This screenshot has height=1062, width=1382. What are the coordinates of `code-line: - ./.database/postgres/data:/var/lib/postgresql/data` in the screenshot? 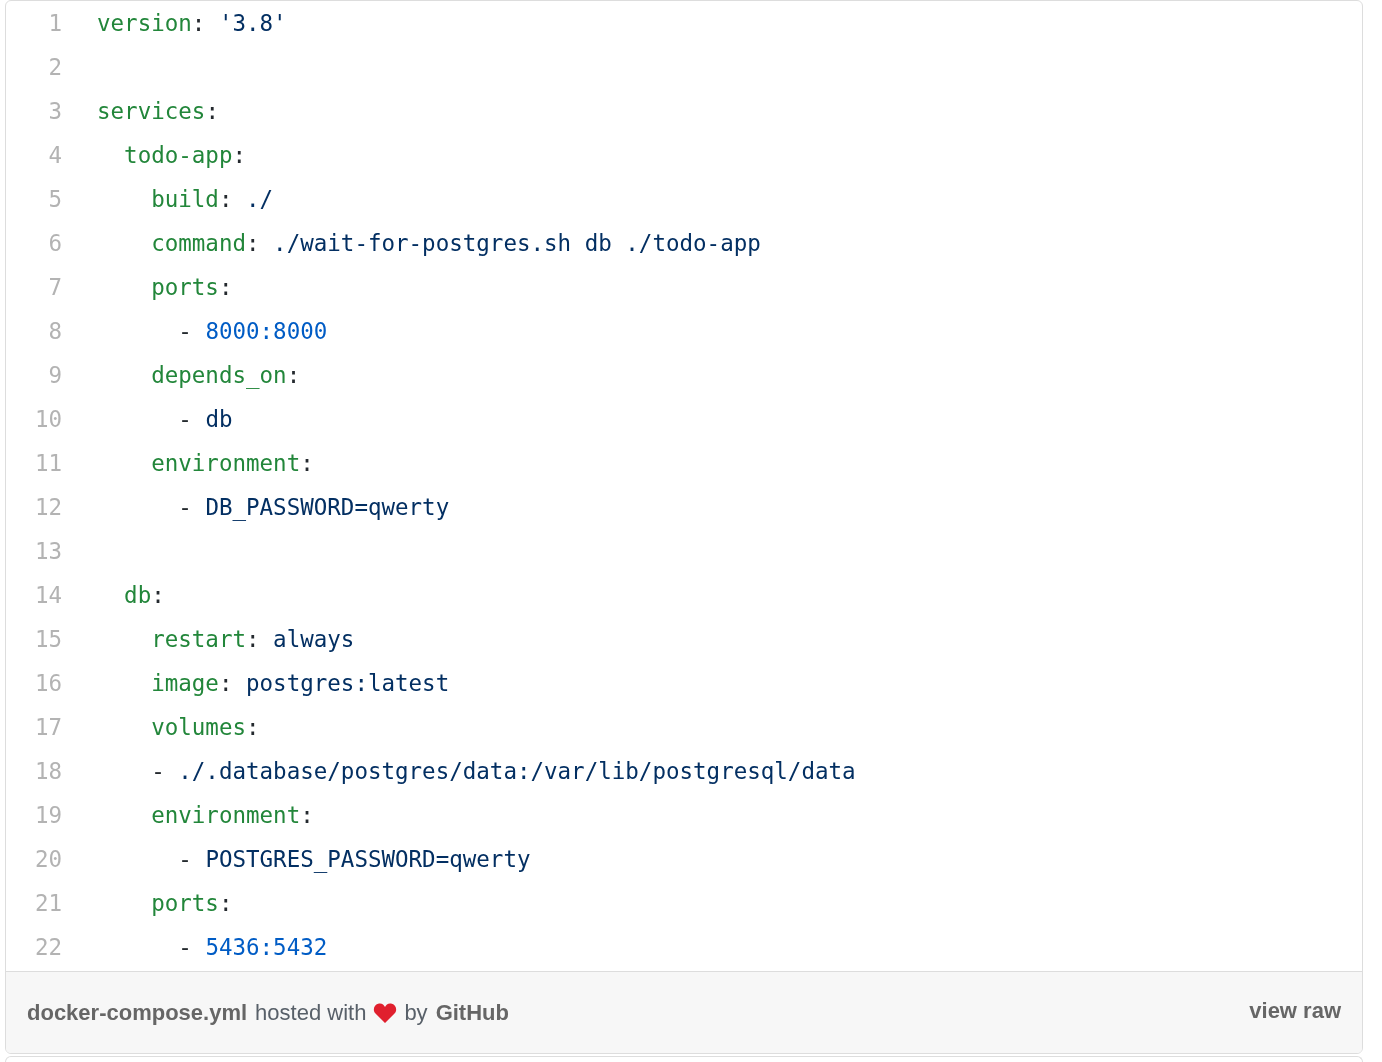 It's located at (503, 772).